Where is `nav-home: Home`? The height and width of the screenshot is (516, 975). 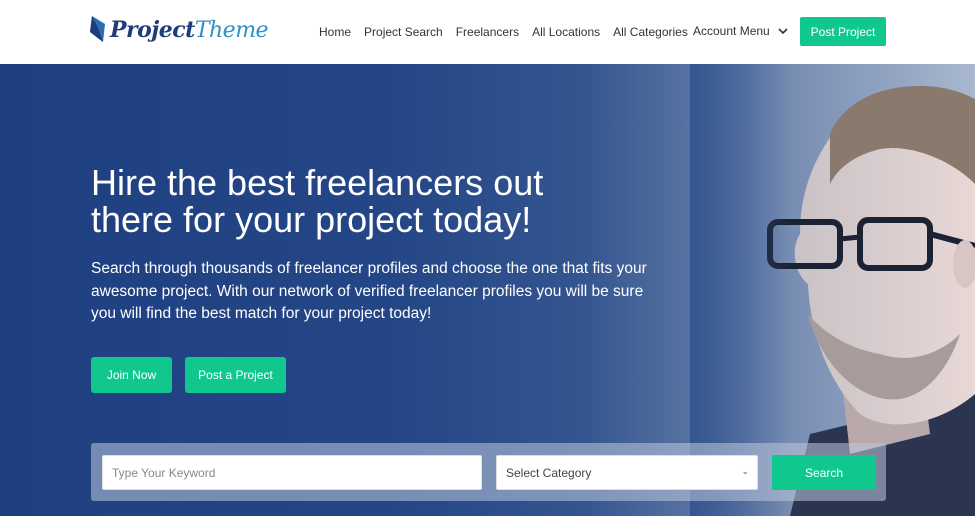
nav-home: Home is located at coordinates (335, 32).